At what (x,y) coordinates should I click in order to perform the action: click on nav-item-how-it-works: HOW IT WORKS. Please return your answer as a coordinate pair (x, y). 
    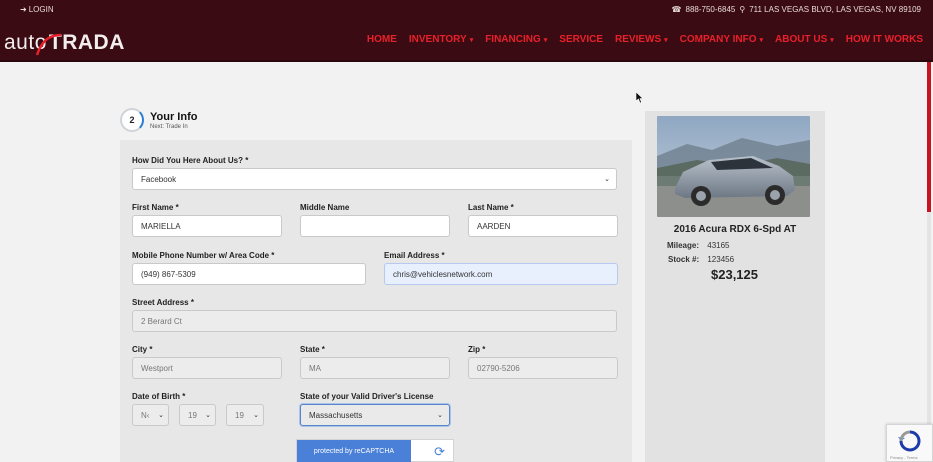
    Looking at the image, I should click on (884, 39).